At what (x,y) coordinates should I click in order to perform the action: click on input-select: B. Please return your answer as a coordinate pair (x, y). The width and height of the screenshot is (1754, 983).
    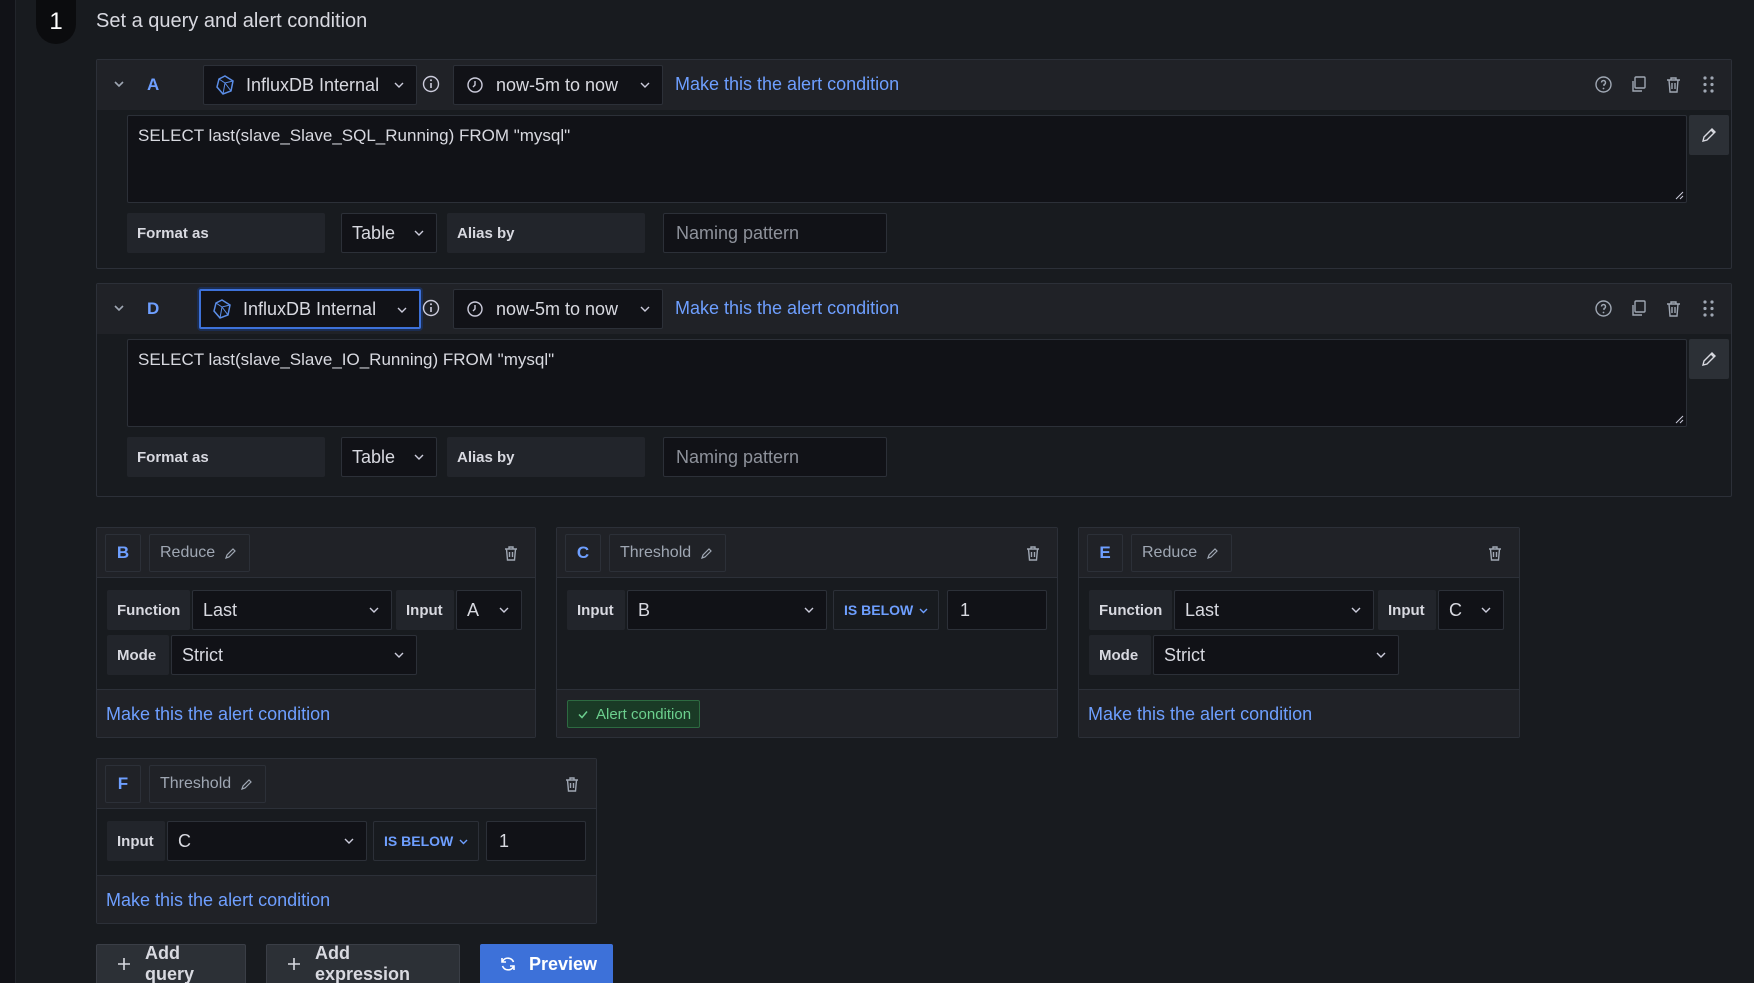
    Looking at the image, I should click on (727, 610).